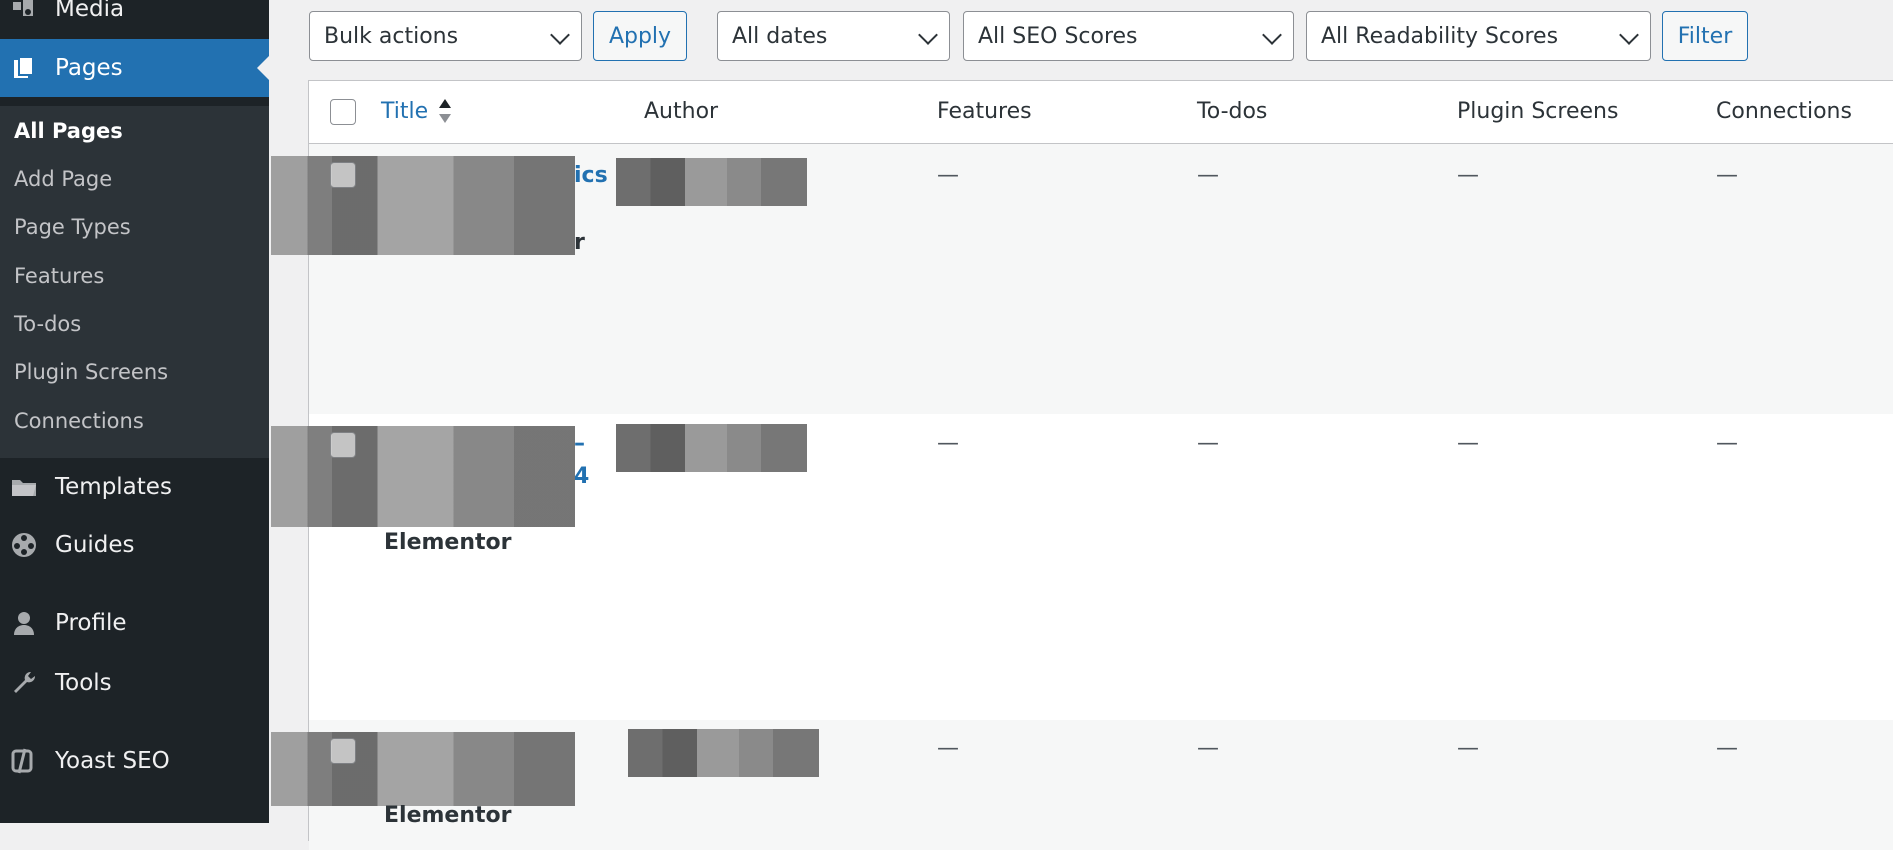 The height and width of the screenshot is (850, 1893). I want to click on column-plugin-screens: Plugin Screens, so click(1538, 111).